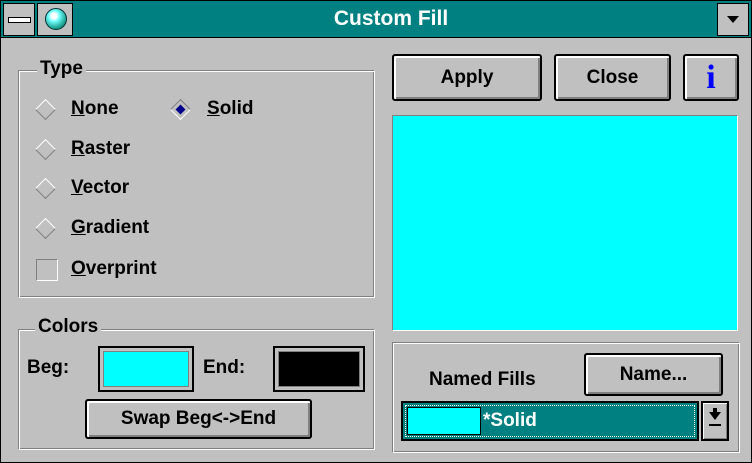  What do you see at coordinates (391, 18) in the screenshot?
I see `window-title: Custom Fill` at bounding box center [391, 18].